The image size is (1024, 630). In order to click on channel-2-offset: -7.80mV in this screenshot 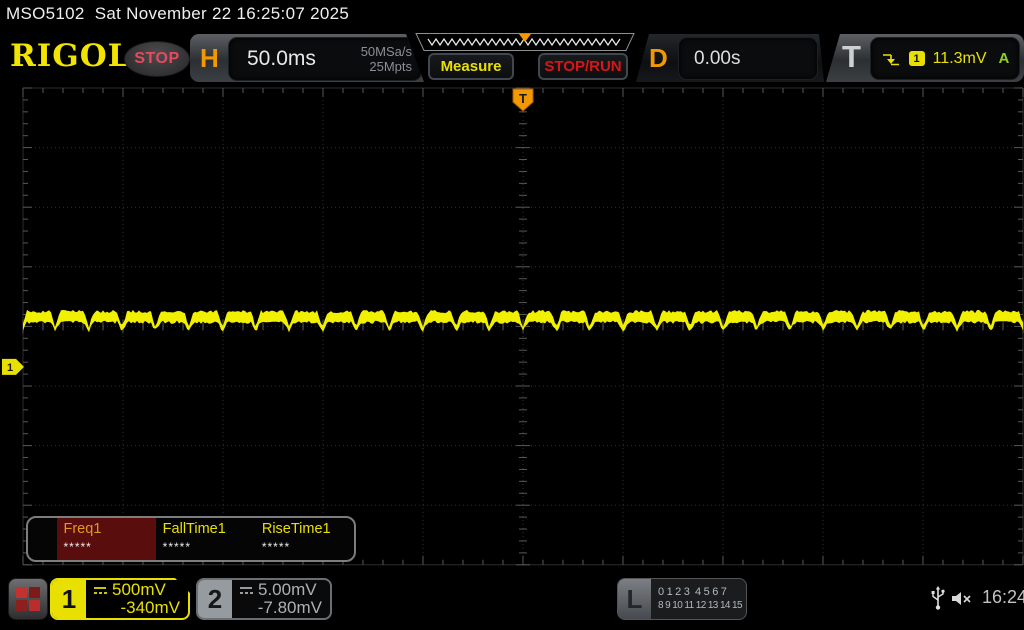, I will do `click(289, 607)`.